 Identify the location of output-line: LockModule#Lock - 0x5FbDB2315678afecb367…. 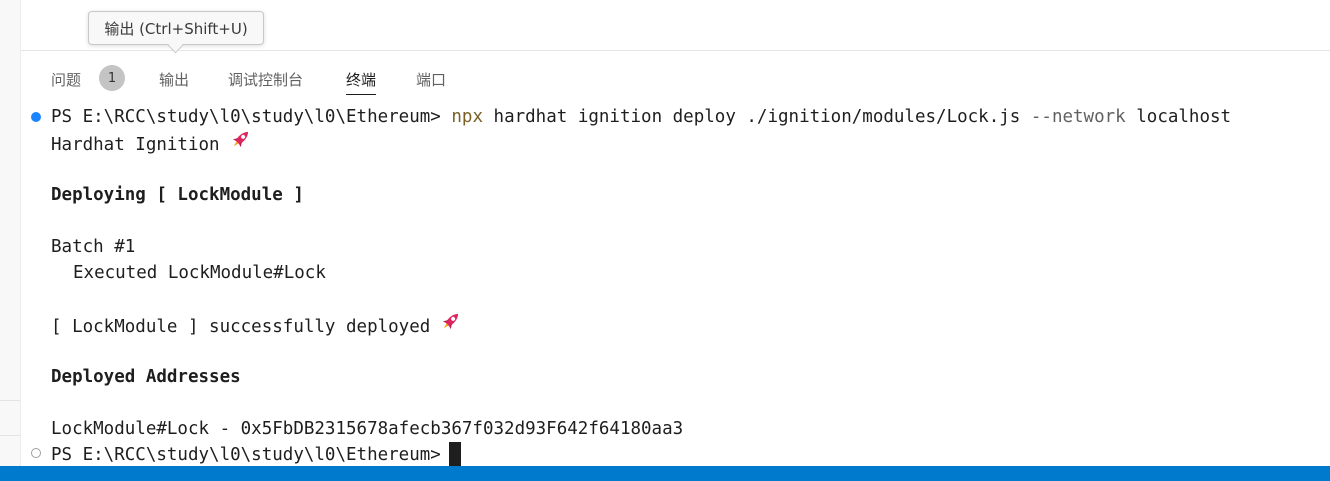
(367, 429).